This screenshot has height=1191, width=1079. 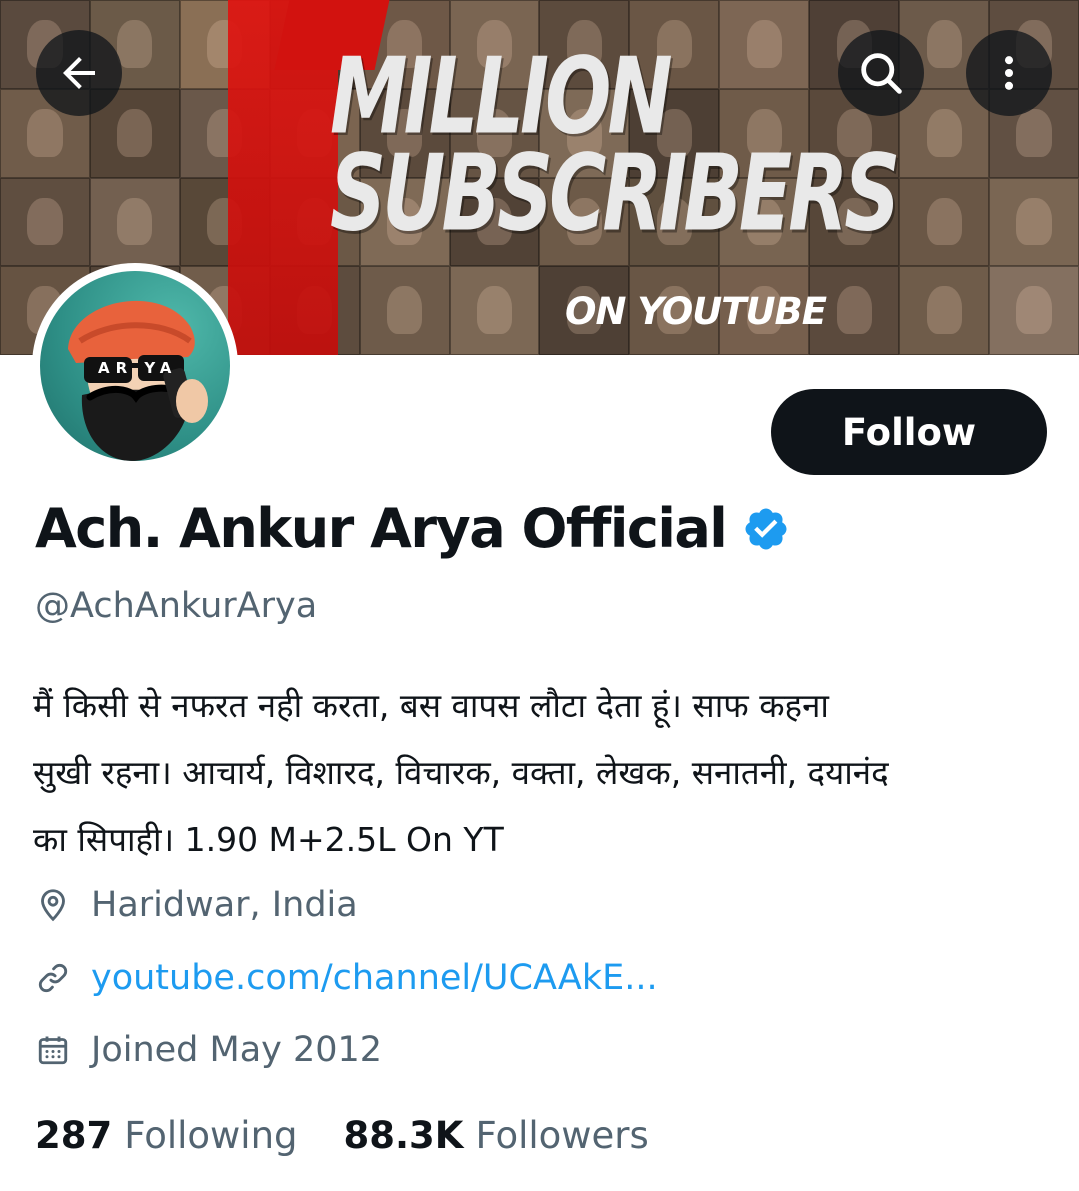 What do you see at coordinates (696, 311) in the screenshot?
I see `banner-subtitle: ON YOUTUBE` at bounding box center [696, 311].